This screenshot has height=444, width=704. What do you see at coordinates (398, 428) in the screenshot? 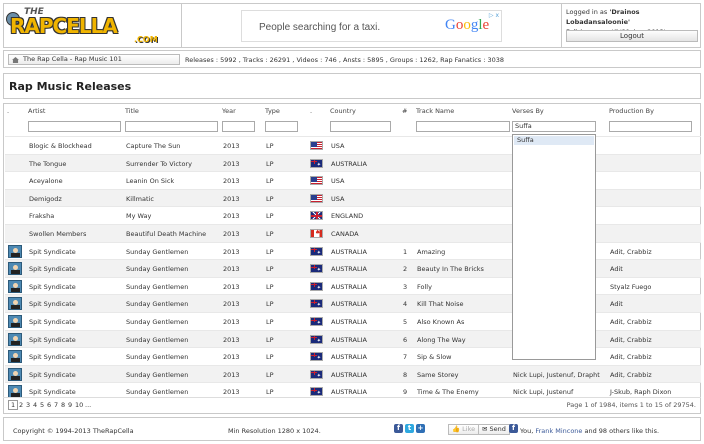
I see `facebook-icon: f` at bounding box center [398, 428].